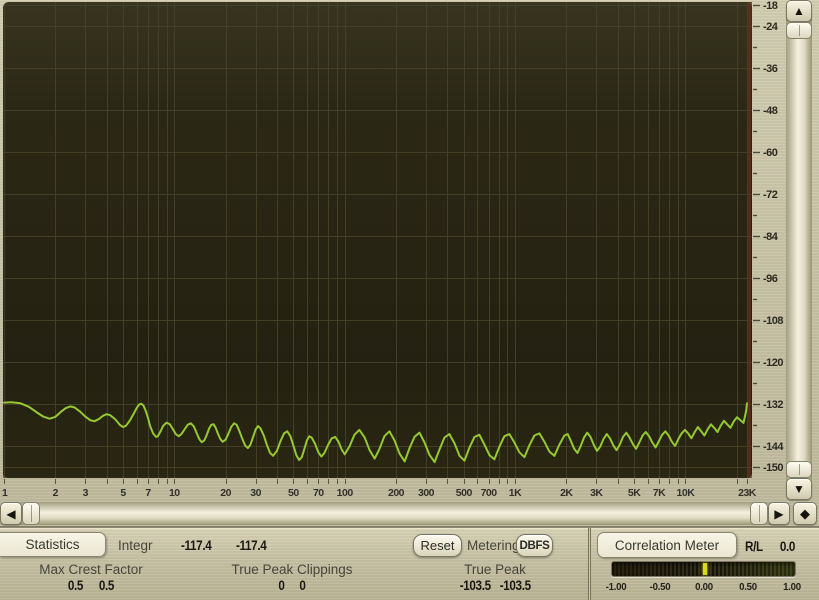 Image resolution: width=819 pixels, height=600 pixels. What do you see at coordinates (773, 405) in the screenshot?
I see `svg-text: -132` at bounding box center [773, 405].